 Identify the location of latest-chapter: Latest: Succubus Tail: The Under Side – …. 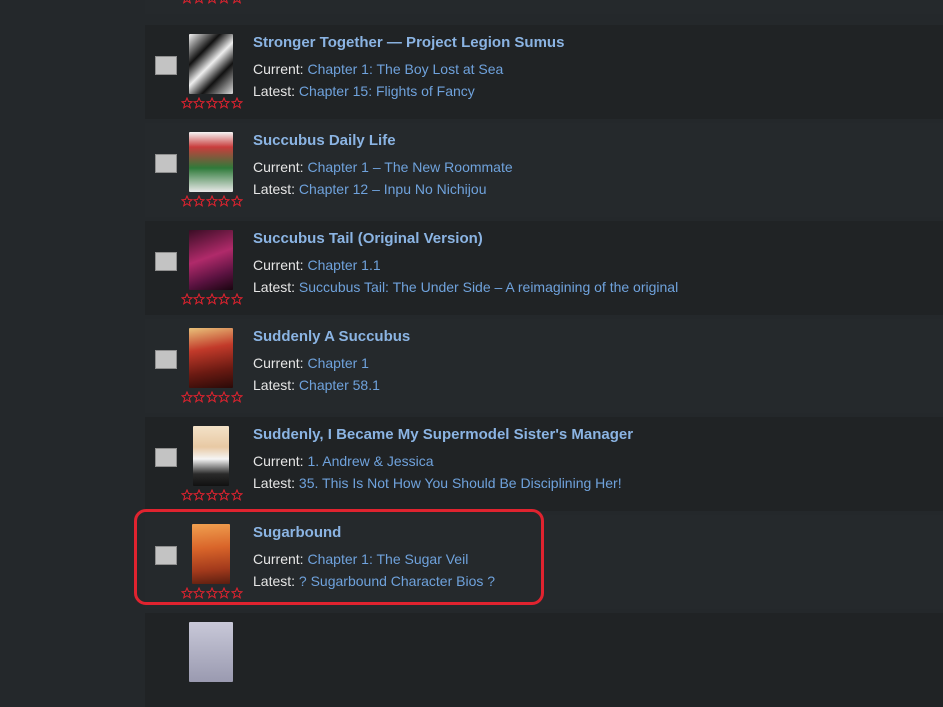
(465, 287).